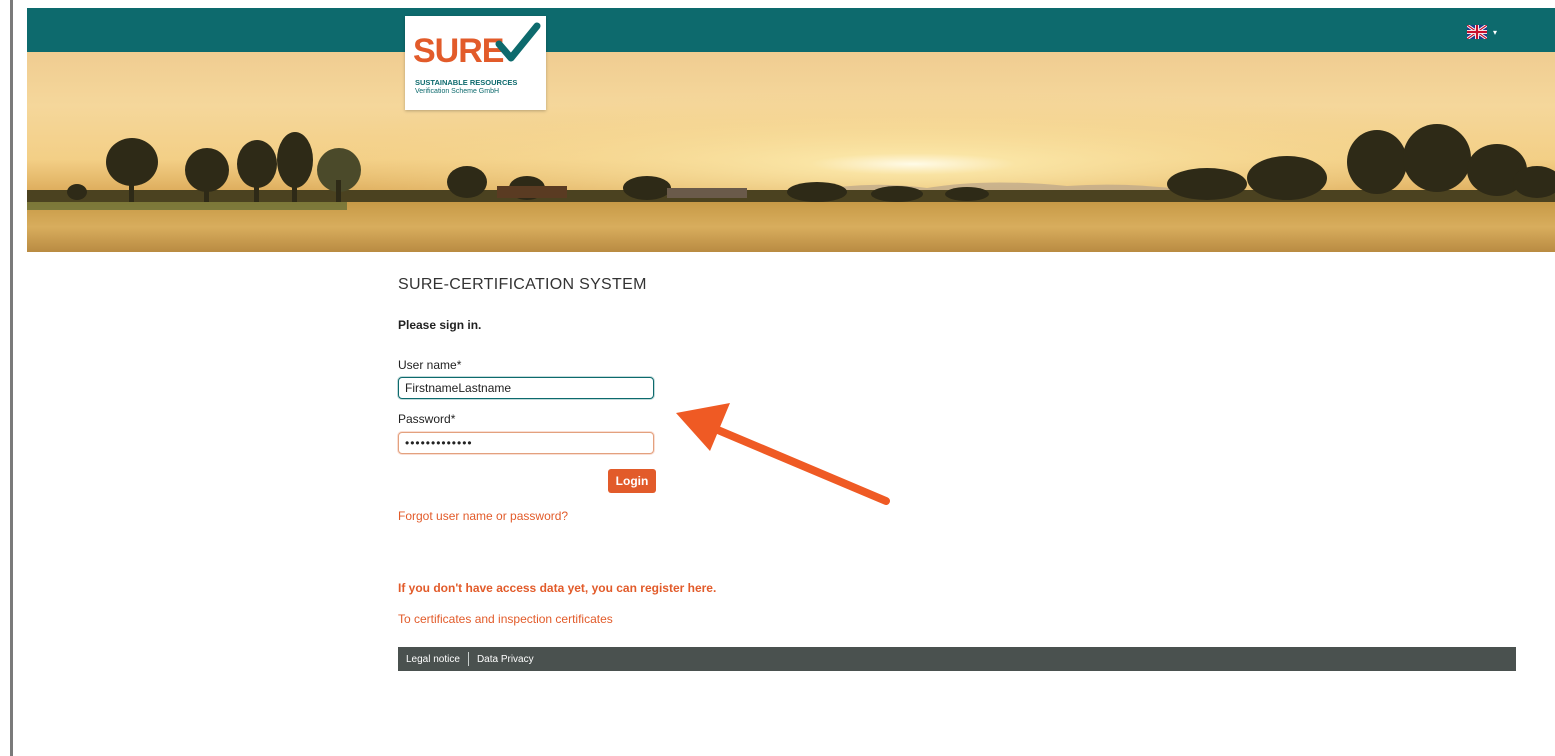 This screenshot has width=1555, height=756. I want to click on language-selector: ▾, so click(1482, 32).